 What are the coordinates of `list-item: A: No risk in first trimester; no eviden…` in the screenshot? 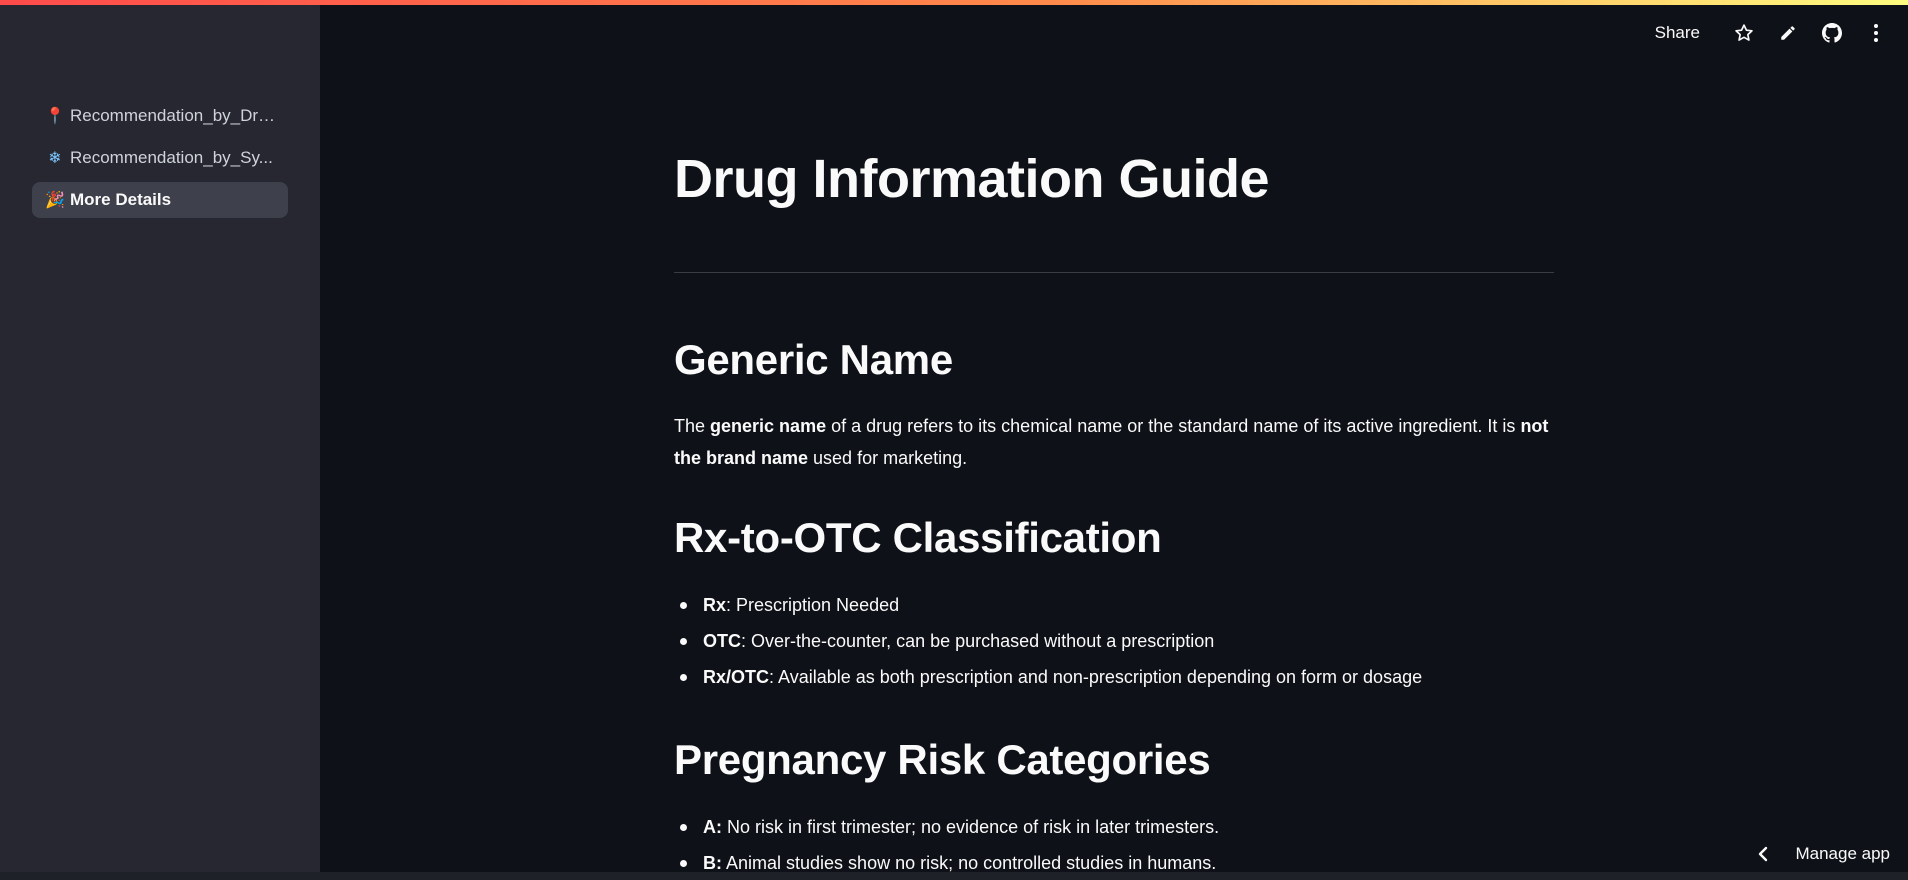 It's located at (946, 827).